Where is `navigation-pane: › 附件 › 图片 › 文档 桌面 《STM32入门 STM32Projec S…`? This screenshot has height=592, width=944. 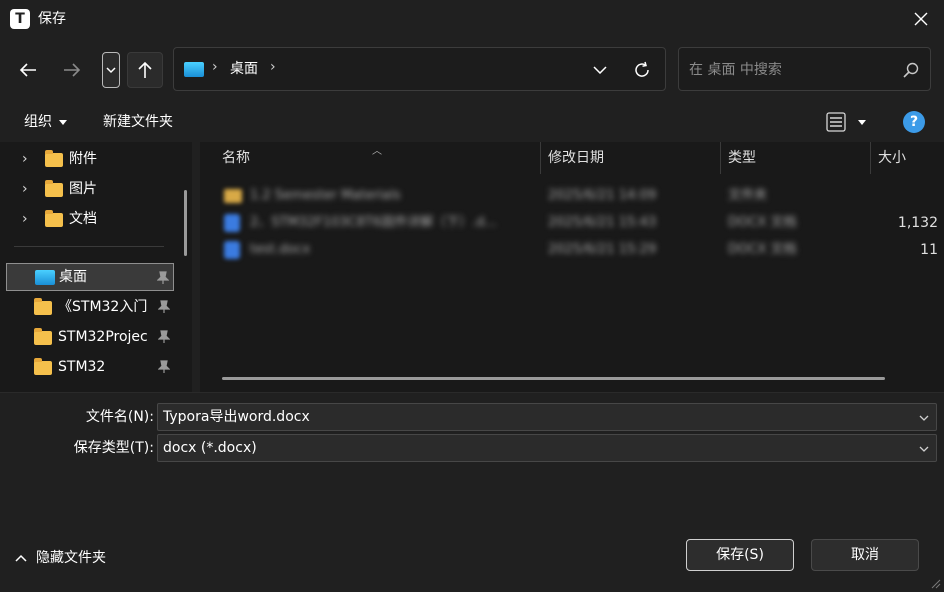 navigation-pane: › 附件 › 图片 › 文档 桌面 《STM32入门 STM32Projec S… is located at coordinates (96, 267).